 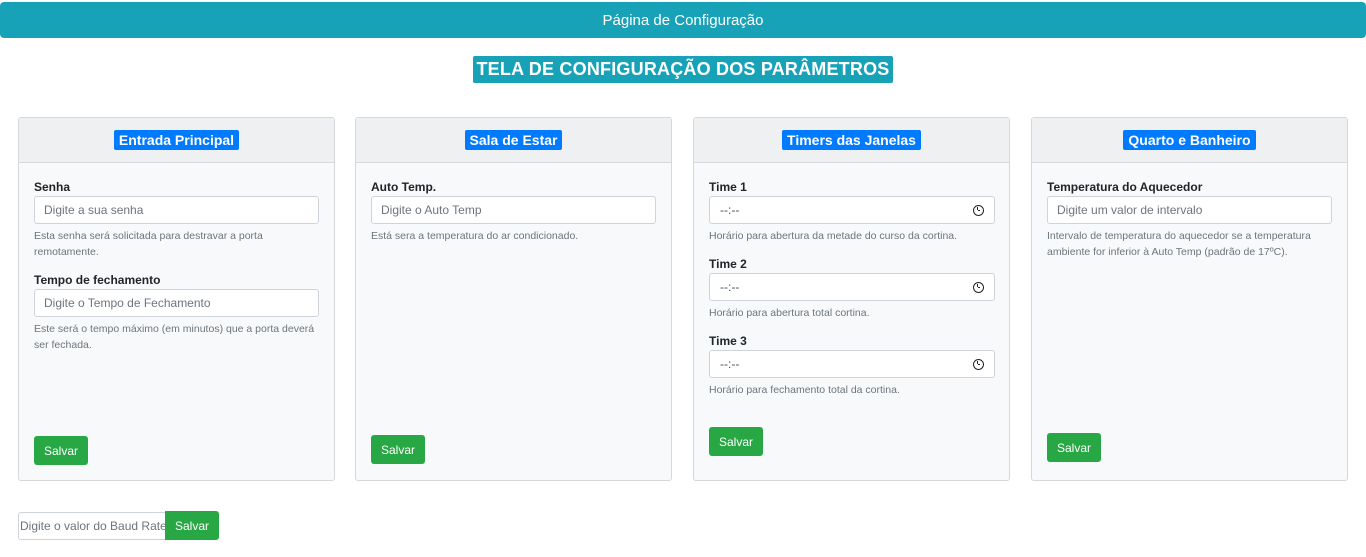 I want to click on sala-save-button: Salvar, so click(x=398, y=449).